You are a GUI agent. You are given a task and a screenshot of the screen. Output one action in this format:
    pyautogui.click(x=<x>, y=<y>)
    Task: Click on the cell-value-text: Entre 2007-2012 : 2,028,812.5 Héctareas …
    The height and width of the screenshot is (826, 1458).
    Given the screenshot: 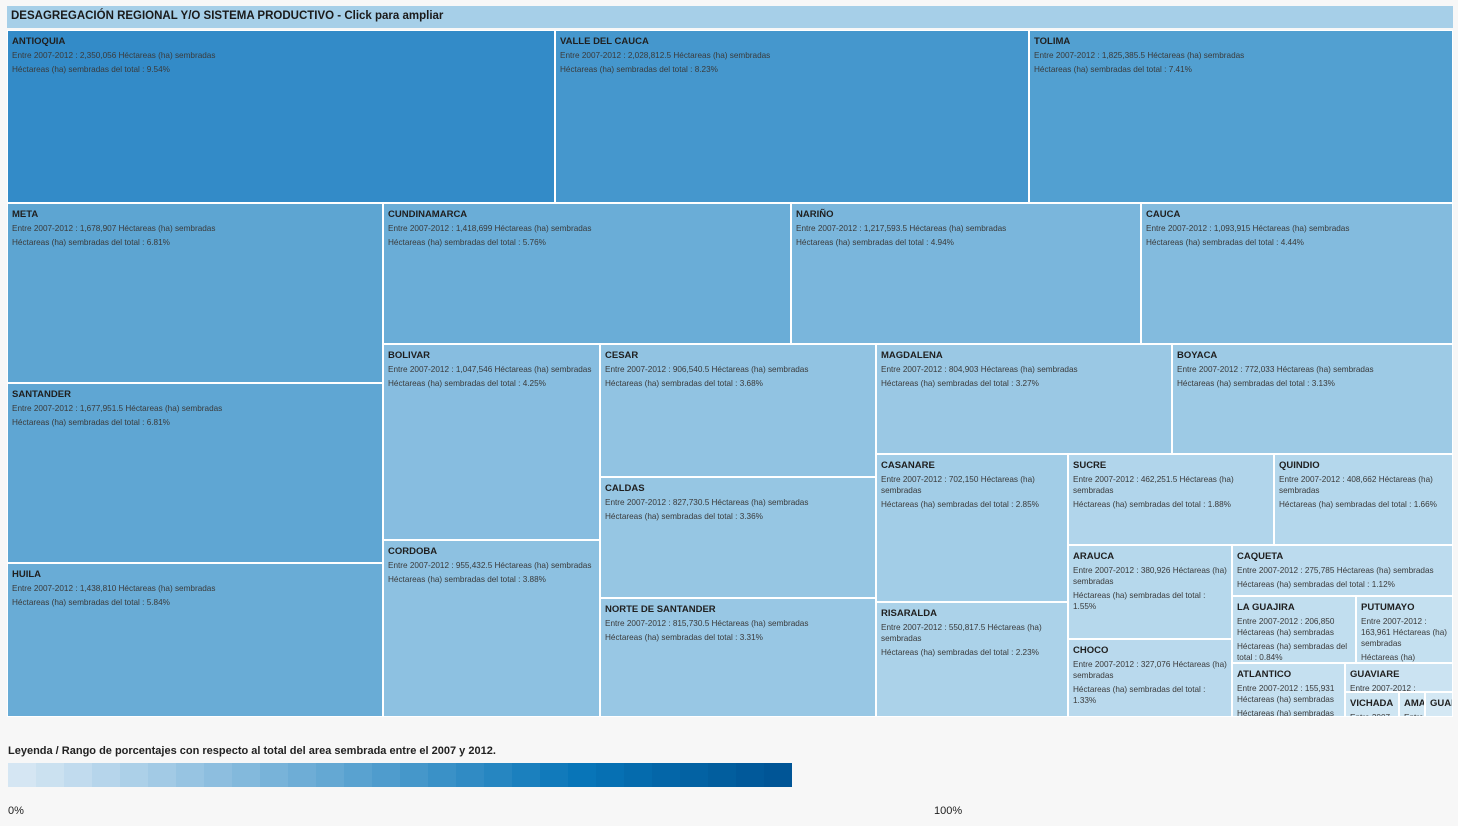 What is the action you would take?
    pyautogui.click(x=665, y=55)
    